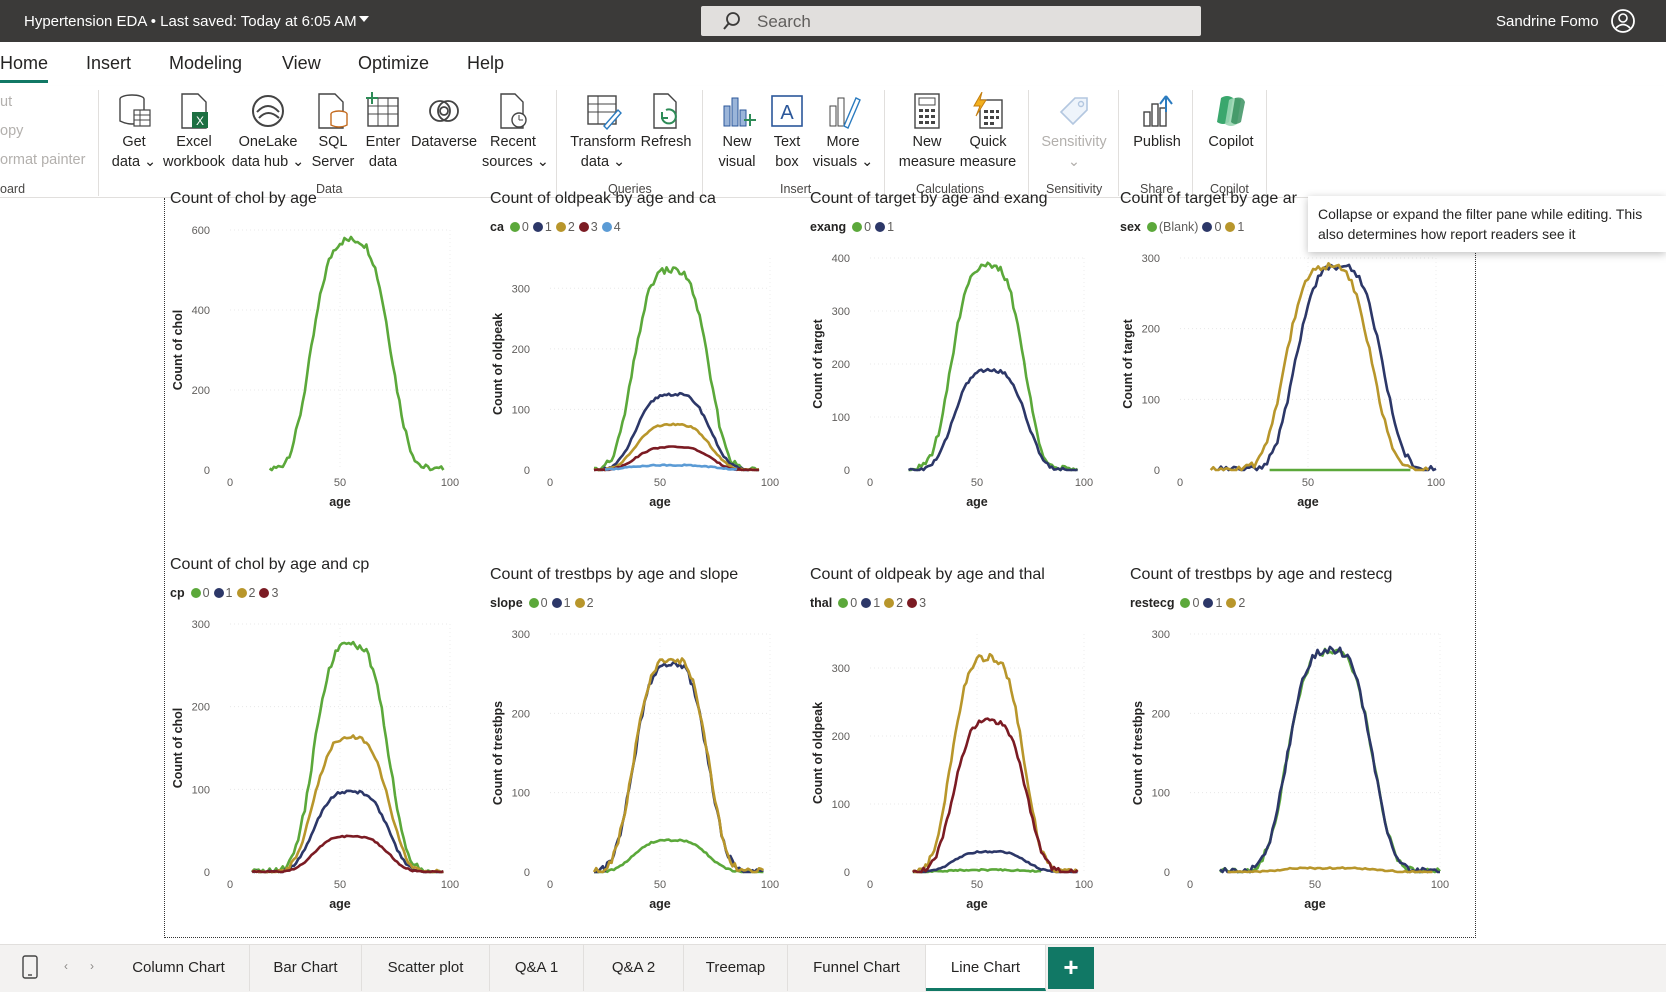  I want to click on legend-label: 3, so click(923, 603).